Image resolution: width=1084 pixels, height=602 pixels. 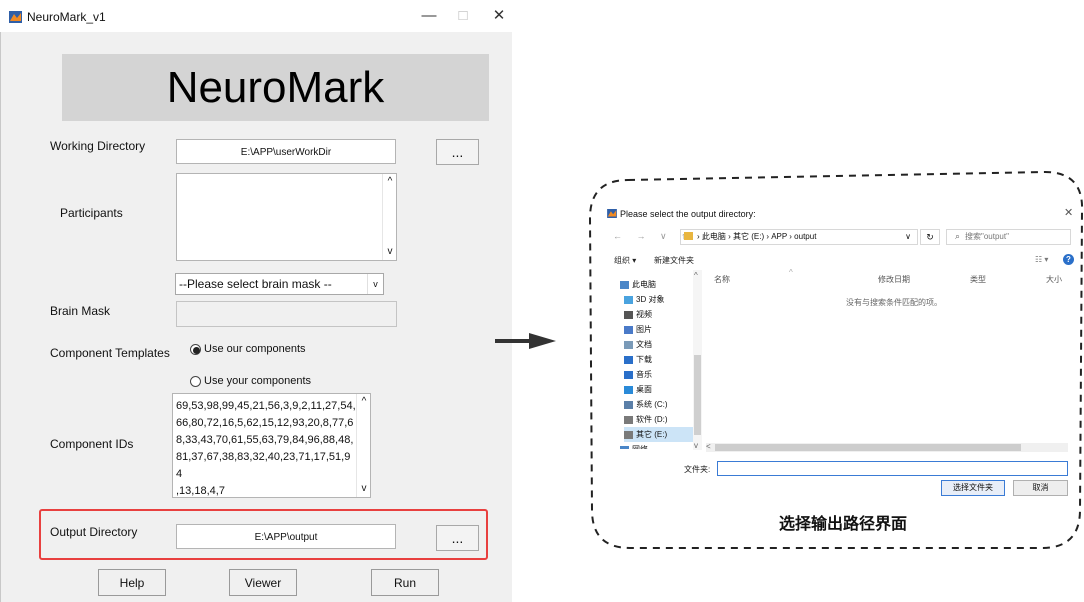 I want to click on image-icon, so click(x=628, y=329).